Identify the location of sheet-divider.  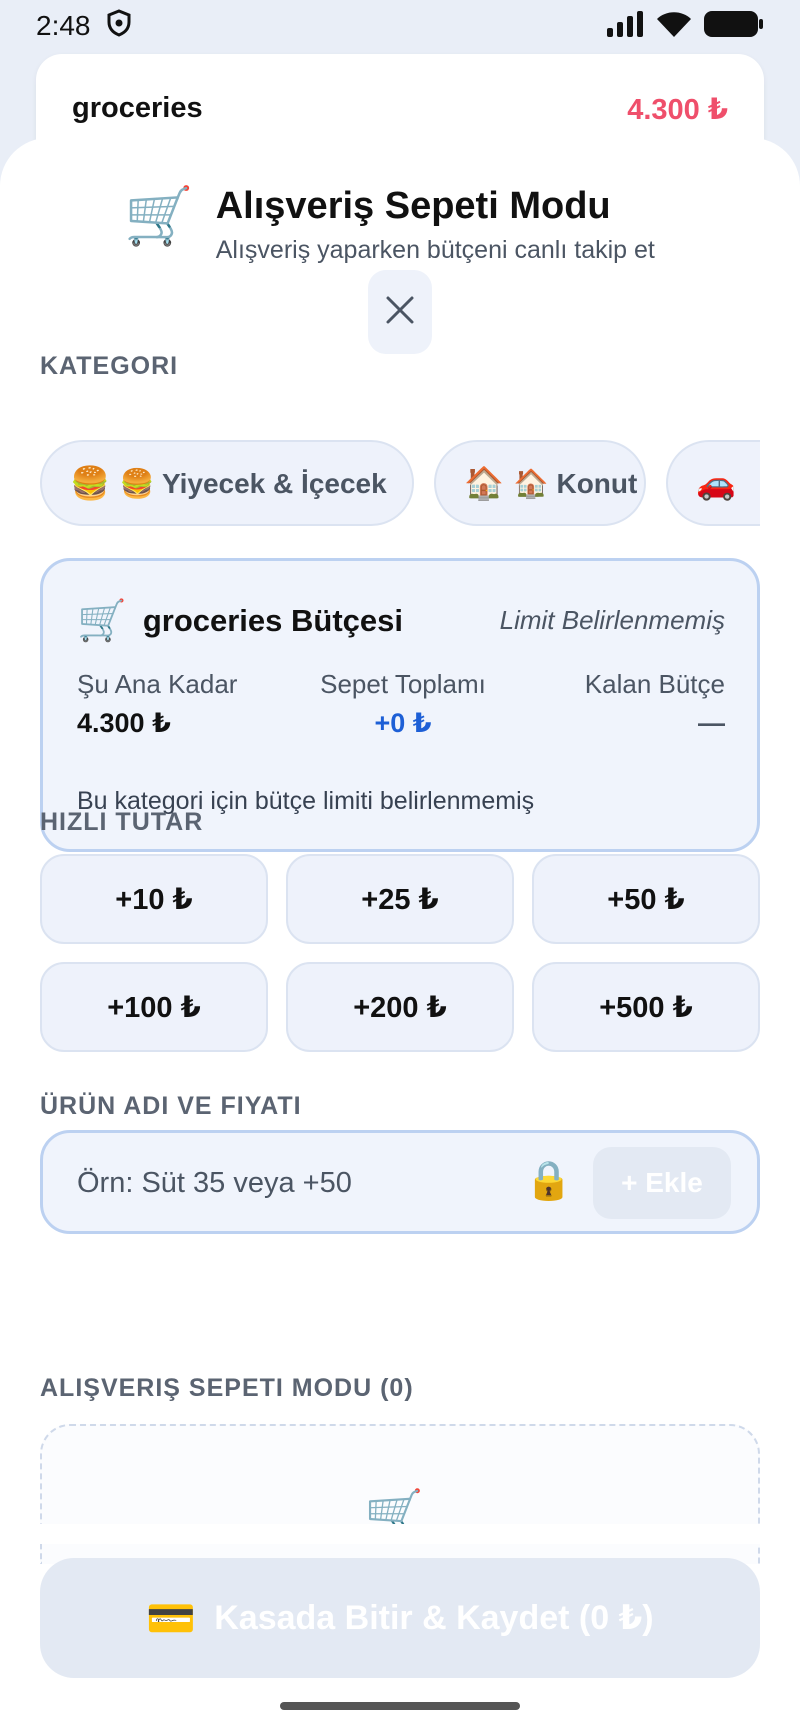
(400, 1534).